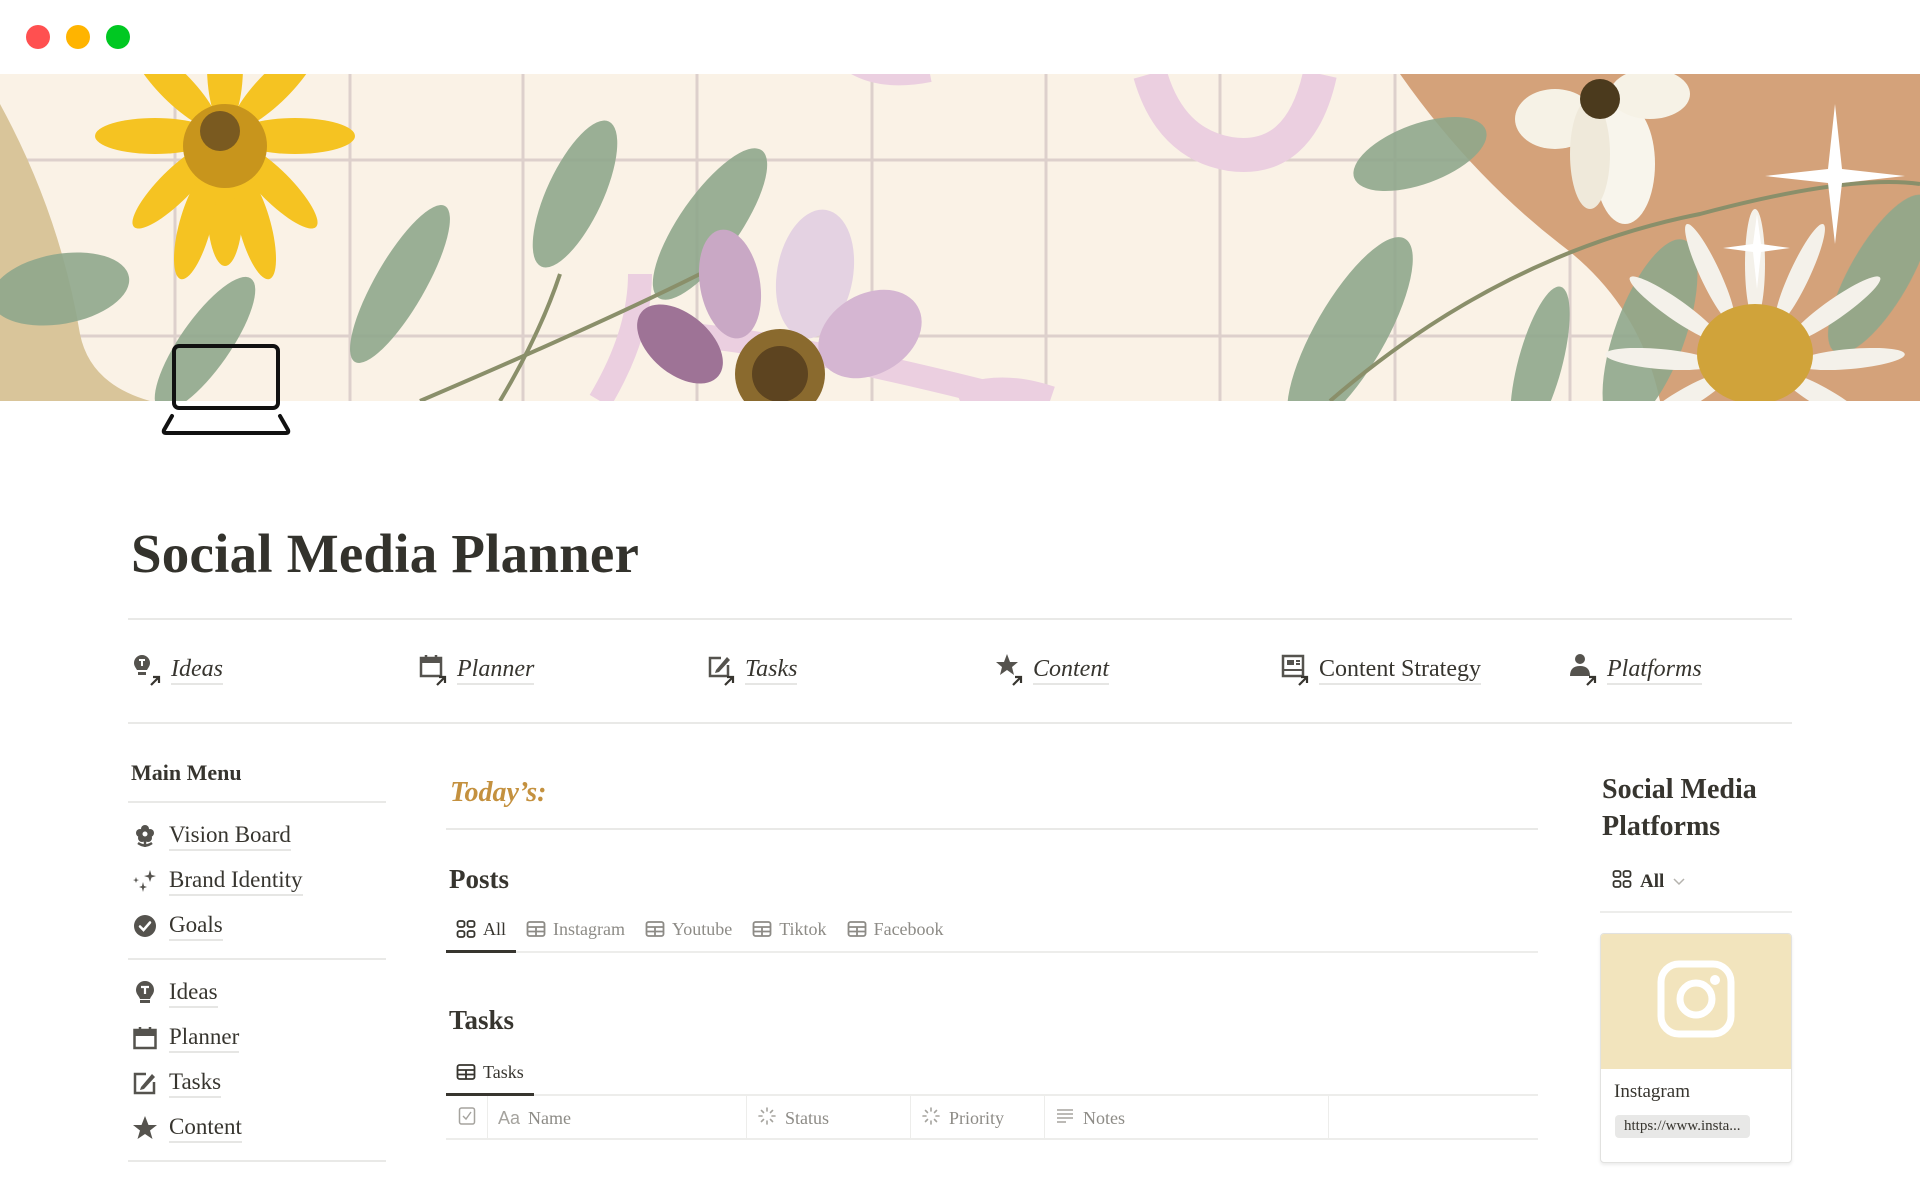 Image resolution: width=1920 pixels, height=1200 pixels. What do you see at coordinates (589, 928) in the screenshot?
I see `tab-label: Instagram` at bounding box center [589, 928].